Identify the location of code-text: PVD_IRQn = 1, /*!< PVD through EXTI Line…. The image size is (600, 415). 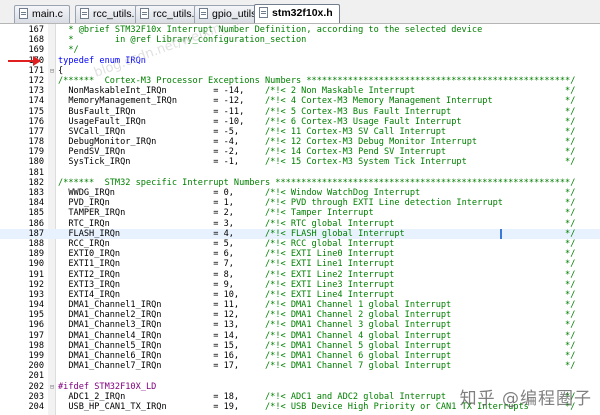
(317, 203).